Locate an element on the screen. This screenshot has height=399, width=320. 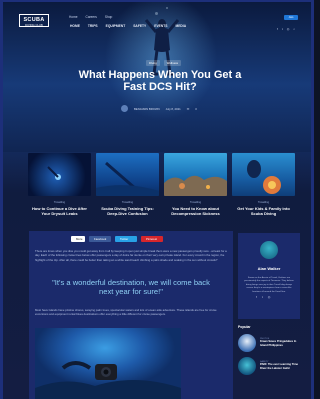
hero-categories: Diving Wellness is located at coordinates (164, 63).